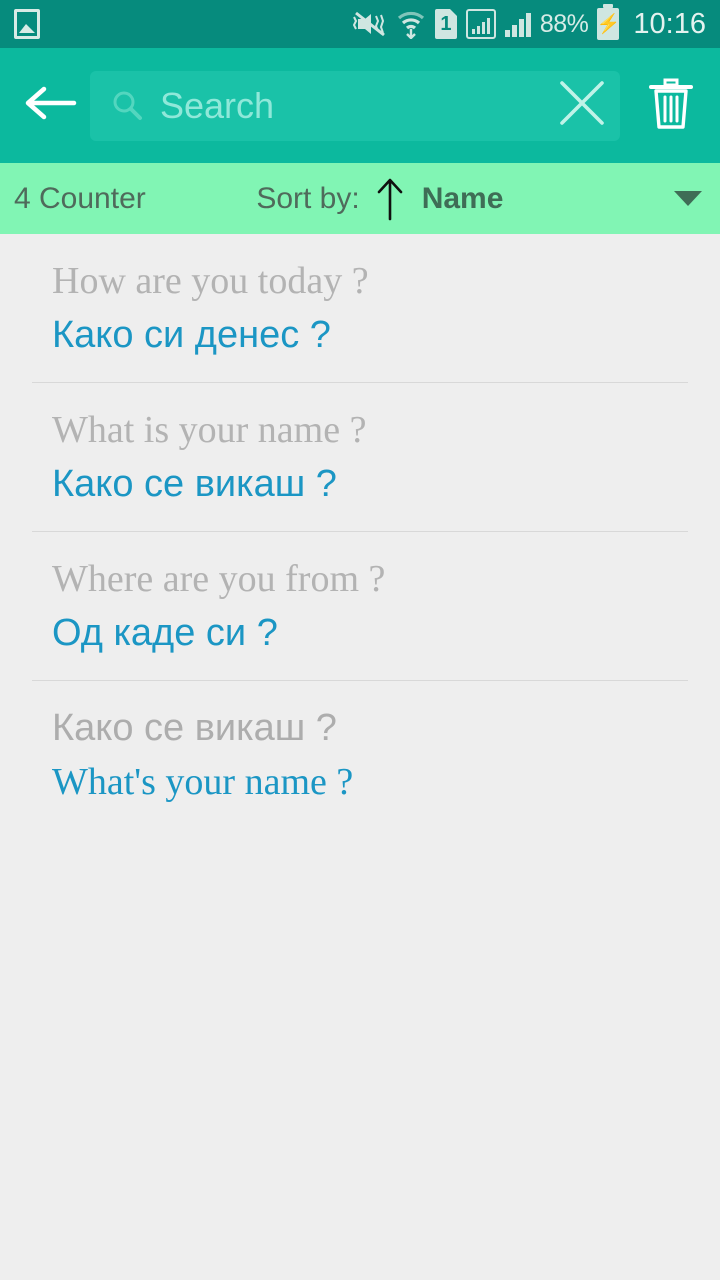 The height and width of the screenshot is (1280, 720). I want to click on gallery-icon, so click(27, 24).